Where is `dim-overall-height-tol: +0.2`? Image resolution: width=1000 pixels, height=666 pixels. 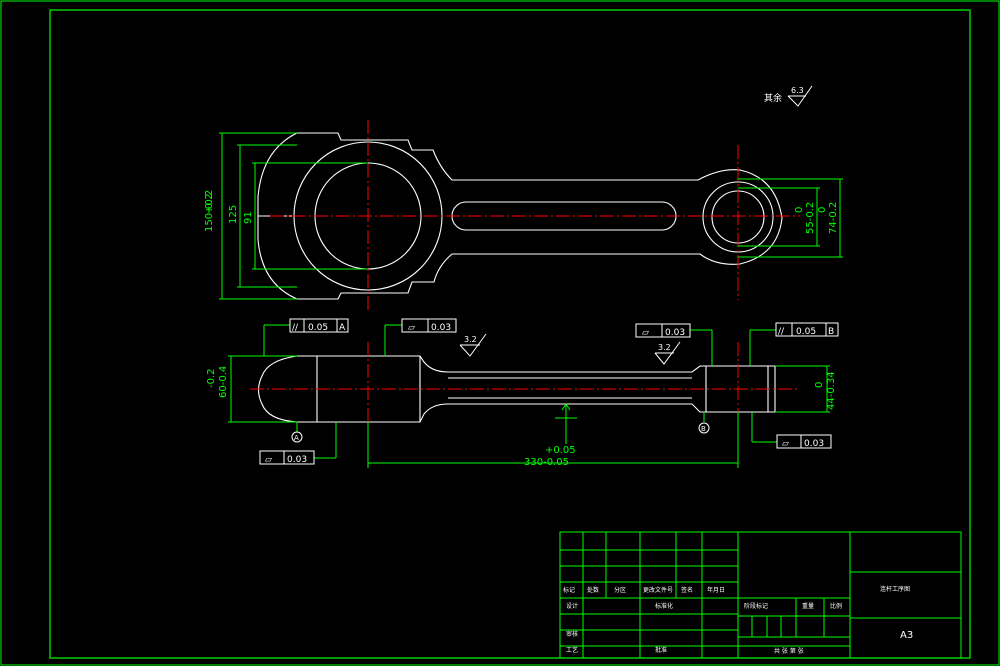 dim-overall-height-tol: +0.2 is located at coordinates (209, 202).